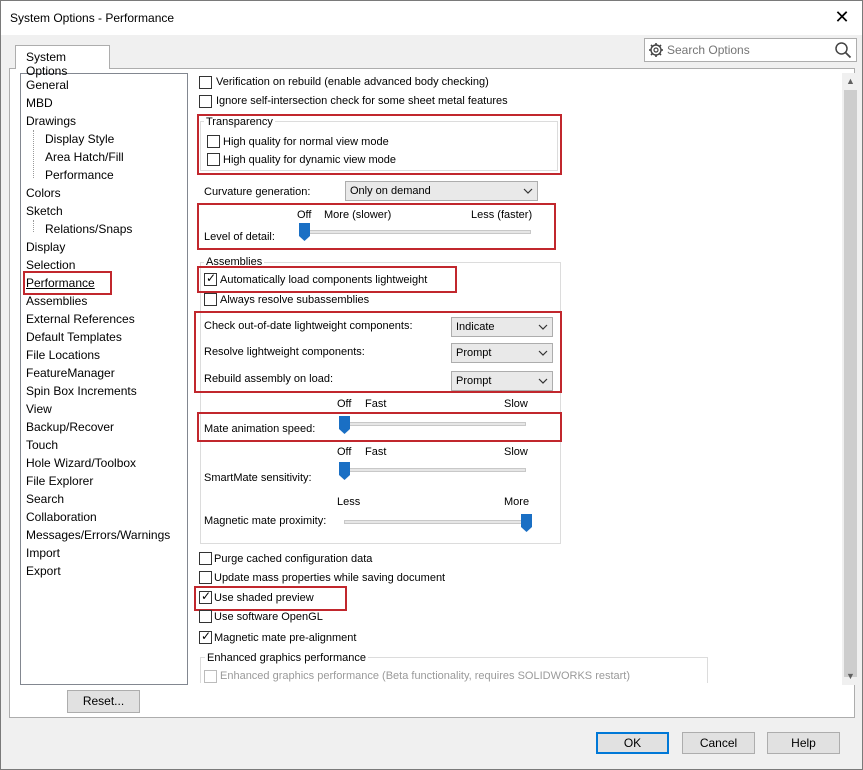 The width and height of the screenshot is (863, 770). I want to click on highlight-auto-load, so click(327, 279).